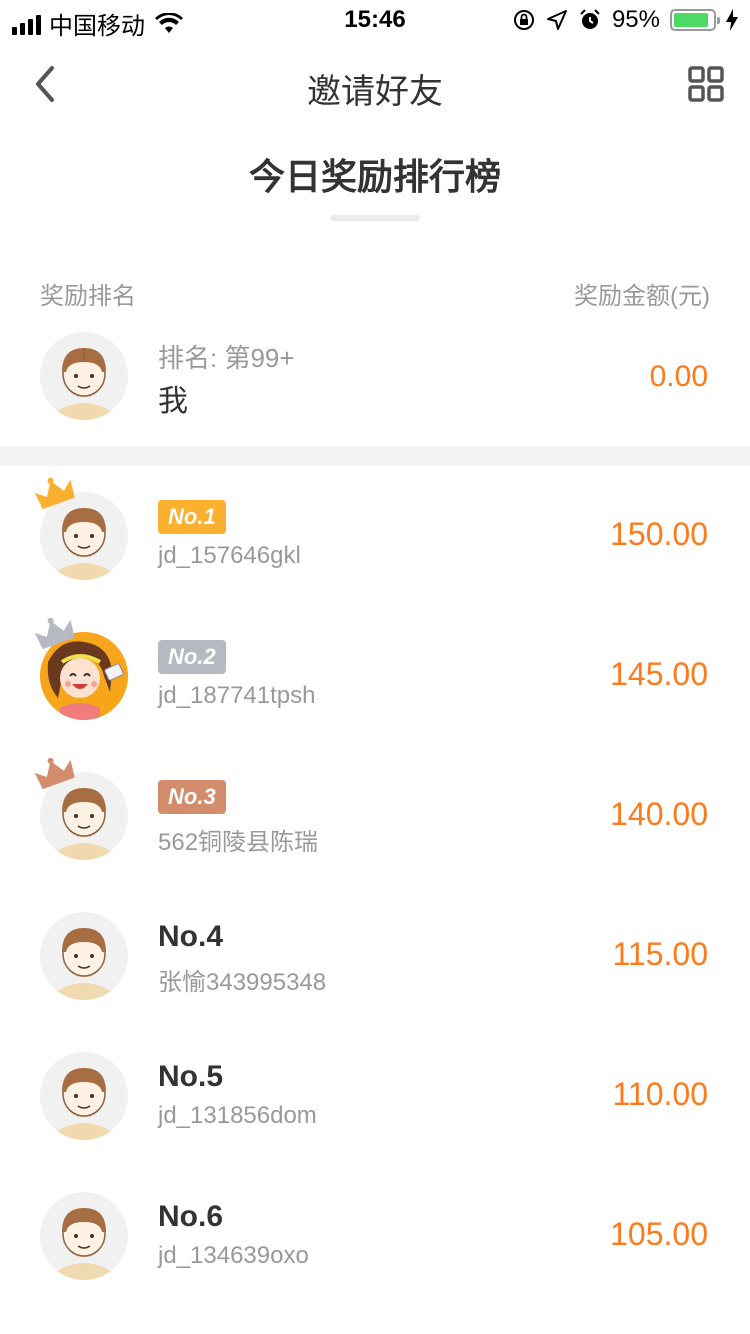 Image resolution: width=750 pixels, height=1334 pixels. I want to click on leaderboard-row: No.2 jd_187741tpsh 145.00, so click(375, 676).